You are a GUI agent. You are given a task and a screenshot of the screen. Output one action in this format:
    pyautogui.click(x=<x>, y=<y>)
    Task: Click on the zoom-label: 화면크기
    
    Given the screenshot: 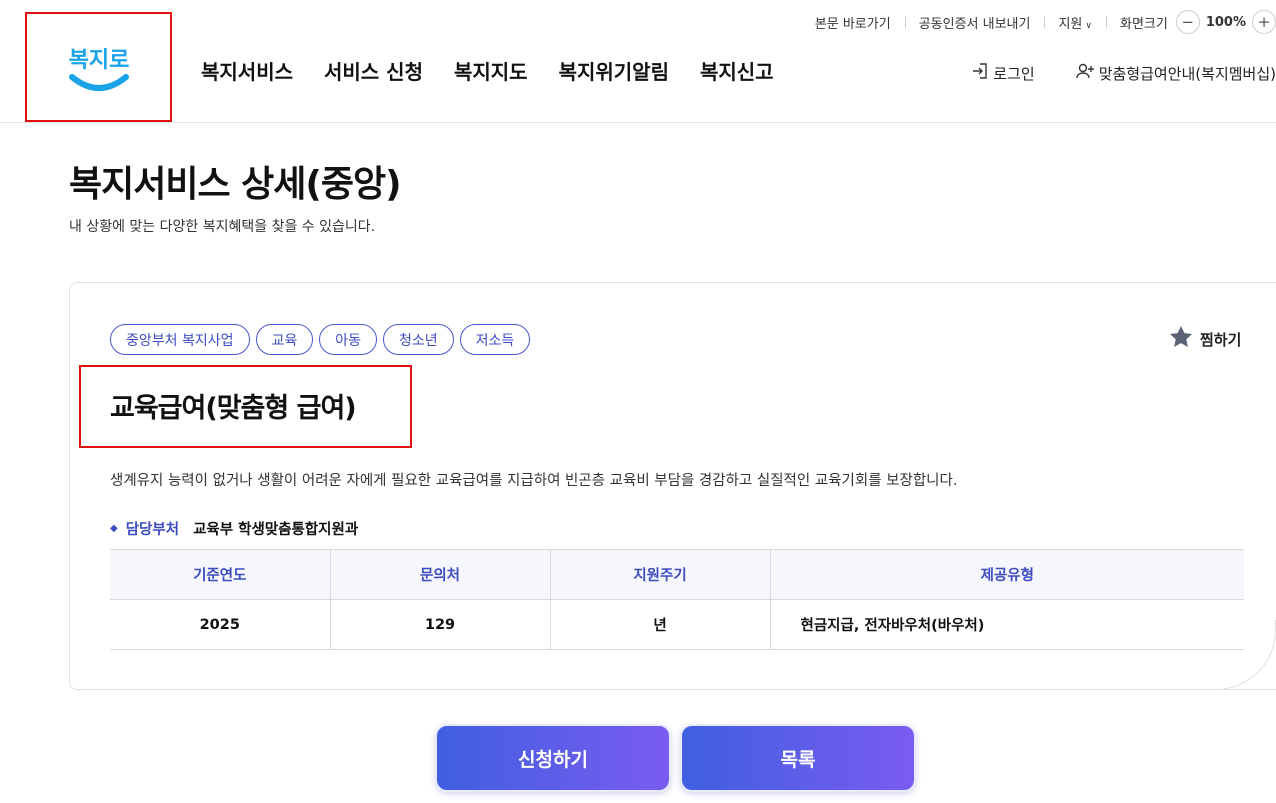 What is the action you would take?
    pyautogui.click(x=1143, y=24)
    